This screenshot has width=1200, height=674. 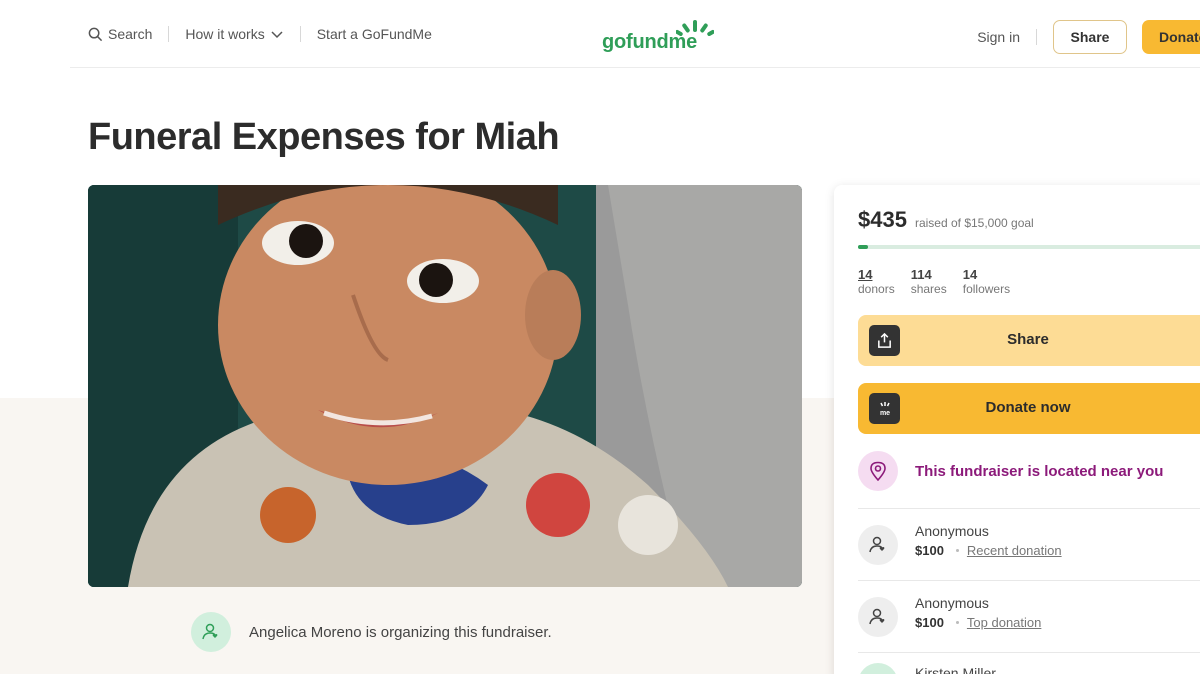 What do you see at coordinates (882, 219) in the screenshot?
I see `raised-amount: $435` at bounding box center [882, 219].